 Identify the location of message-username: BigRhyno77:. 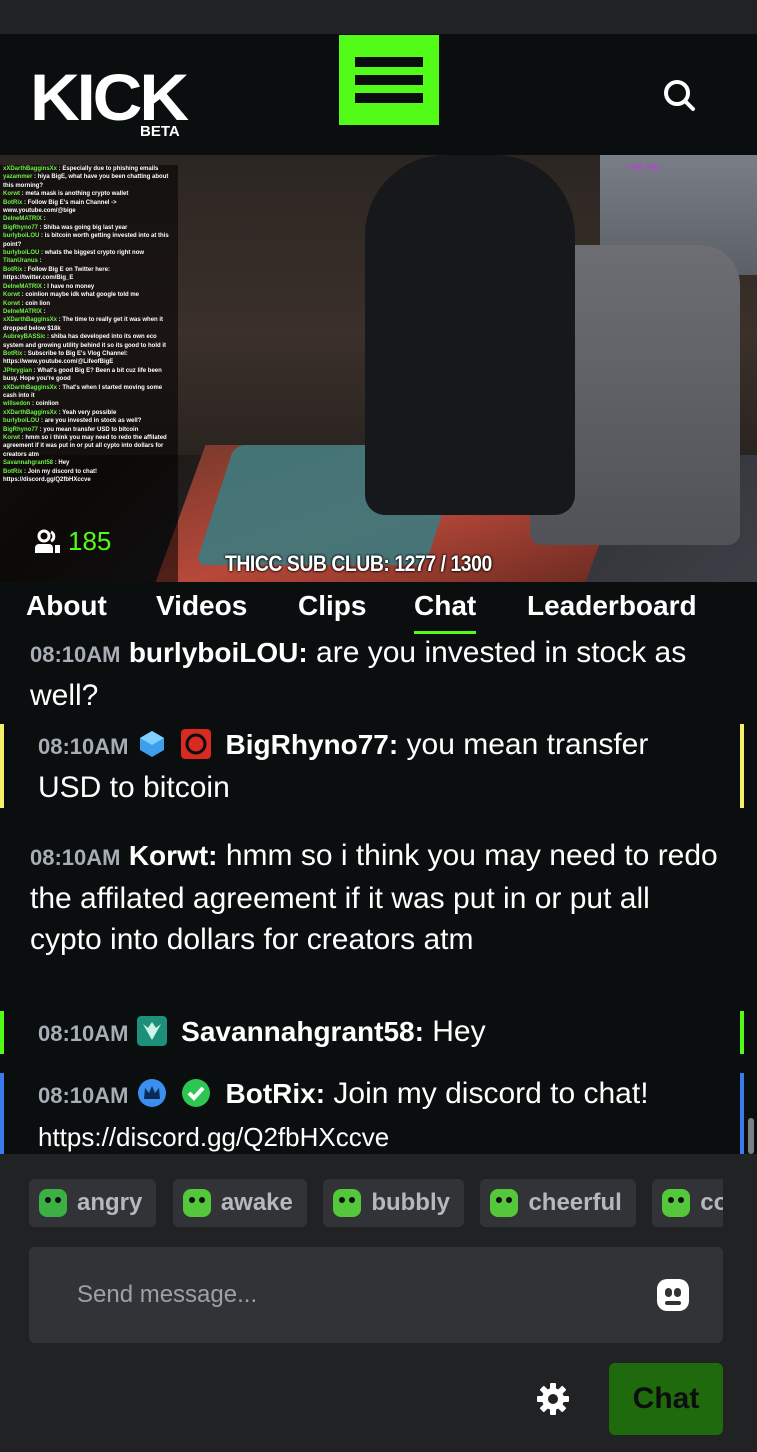
(312, 744).